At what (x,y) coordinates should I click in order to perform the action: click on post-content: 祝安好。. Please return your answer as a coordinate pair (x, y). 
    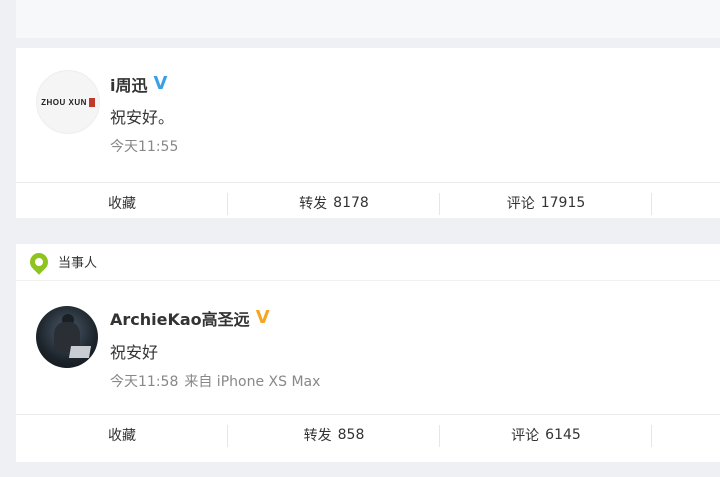
    Looking at the image, I should click on (142, 117).